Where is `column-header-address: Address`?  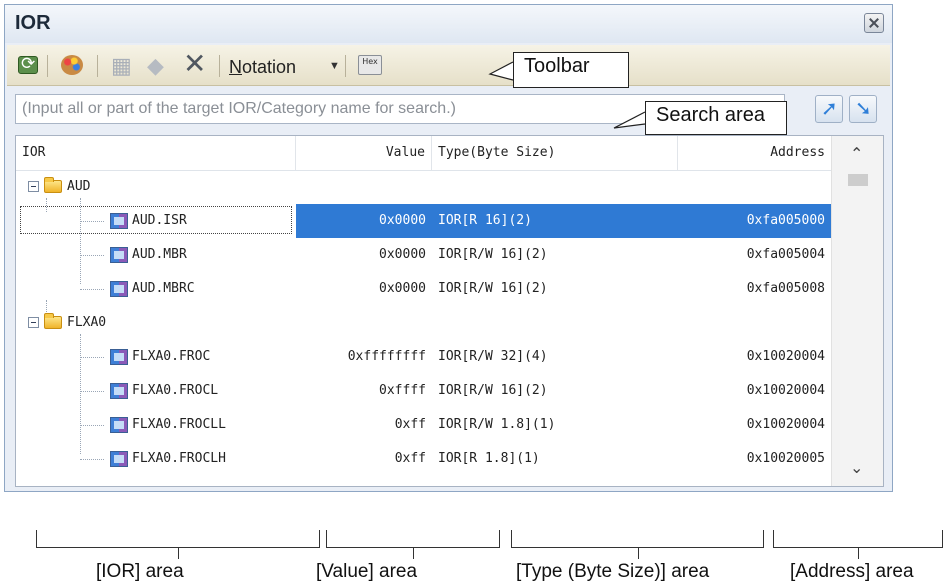 column-header-address: Address is located at coordinates (754, 153).